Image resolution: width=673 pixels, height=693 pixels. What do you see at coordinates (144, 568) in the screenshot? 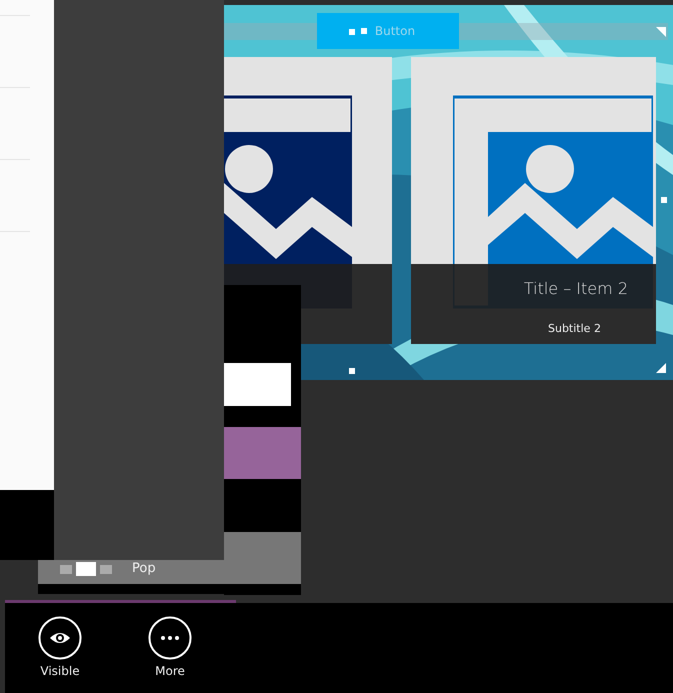
I see `pop-label: Pop` at bounding box center [144, 568].